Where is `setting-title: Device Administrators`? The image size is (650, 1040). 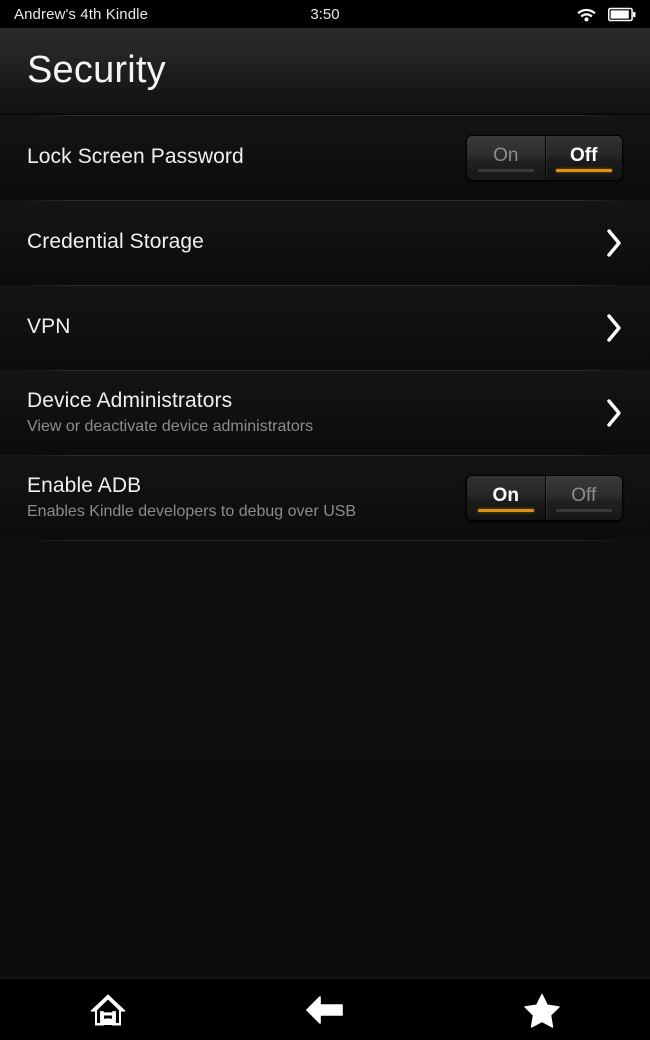 setting-title: Device Administrators is located at coordinates (130, 400).